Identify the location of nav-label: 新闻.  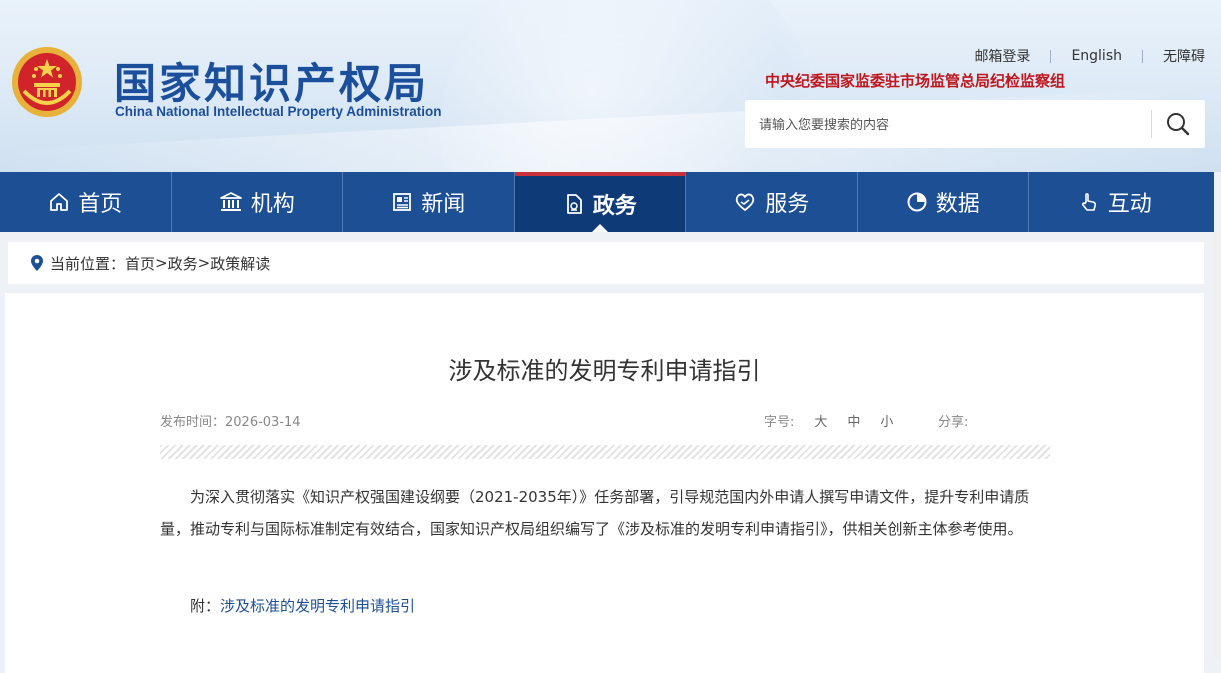
(443, 204).